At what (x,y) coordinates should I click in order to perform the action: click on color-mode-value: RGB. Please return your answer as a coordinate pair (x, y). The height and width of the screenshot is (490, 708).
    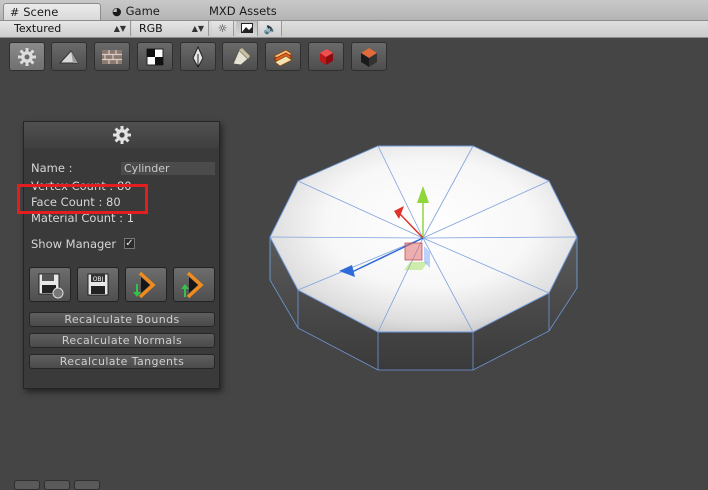
    Looking at the image, I should click on (151, 28).